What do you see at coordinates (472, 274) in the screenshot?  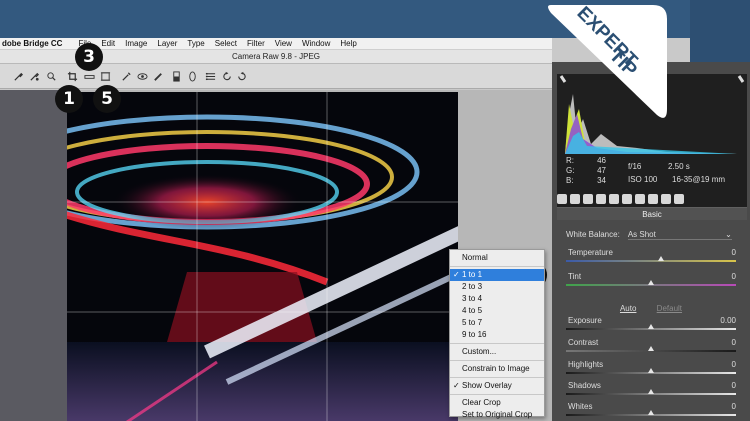 I see `menu-item-label: 1 to 1` at bounding box center [472, 274].